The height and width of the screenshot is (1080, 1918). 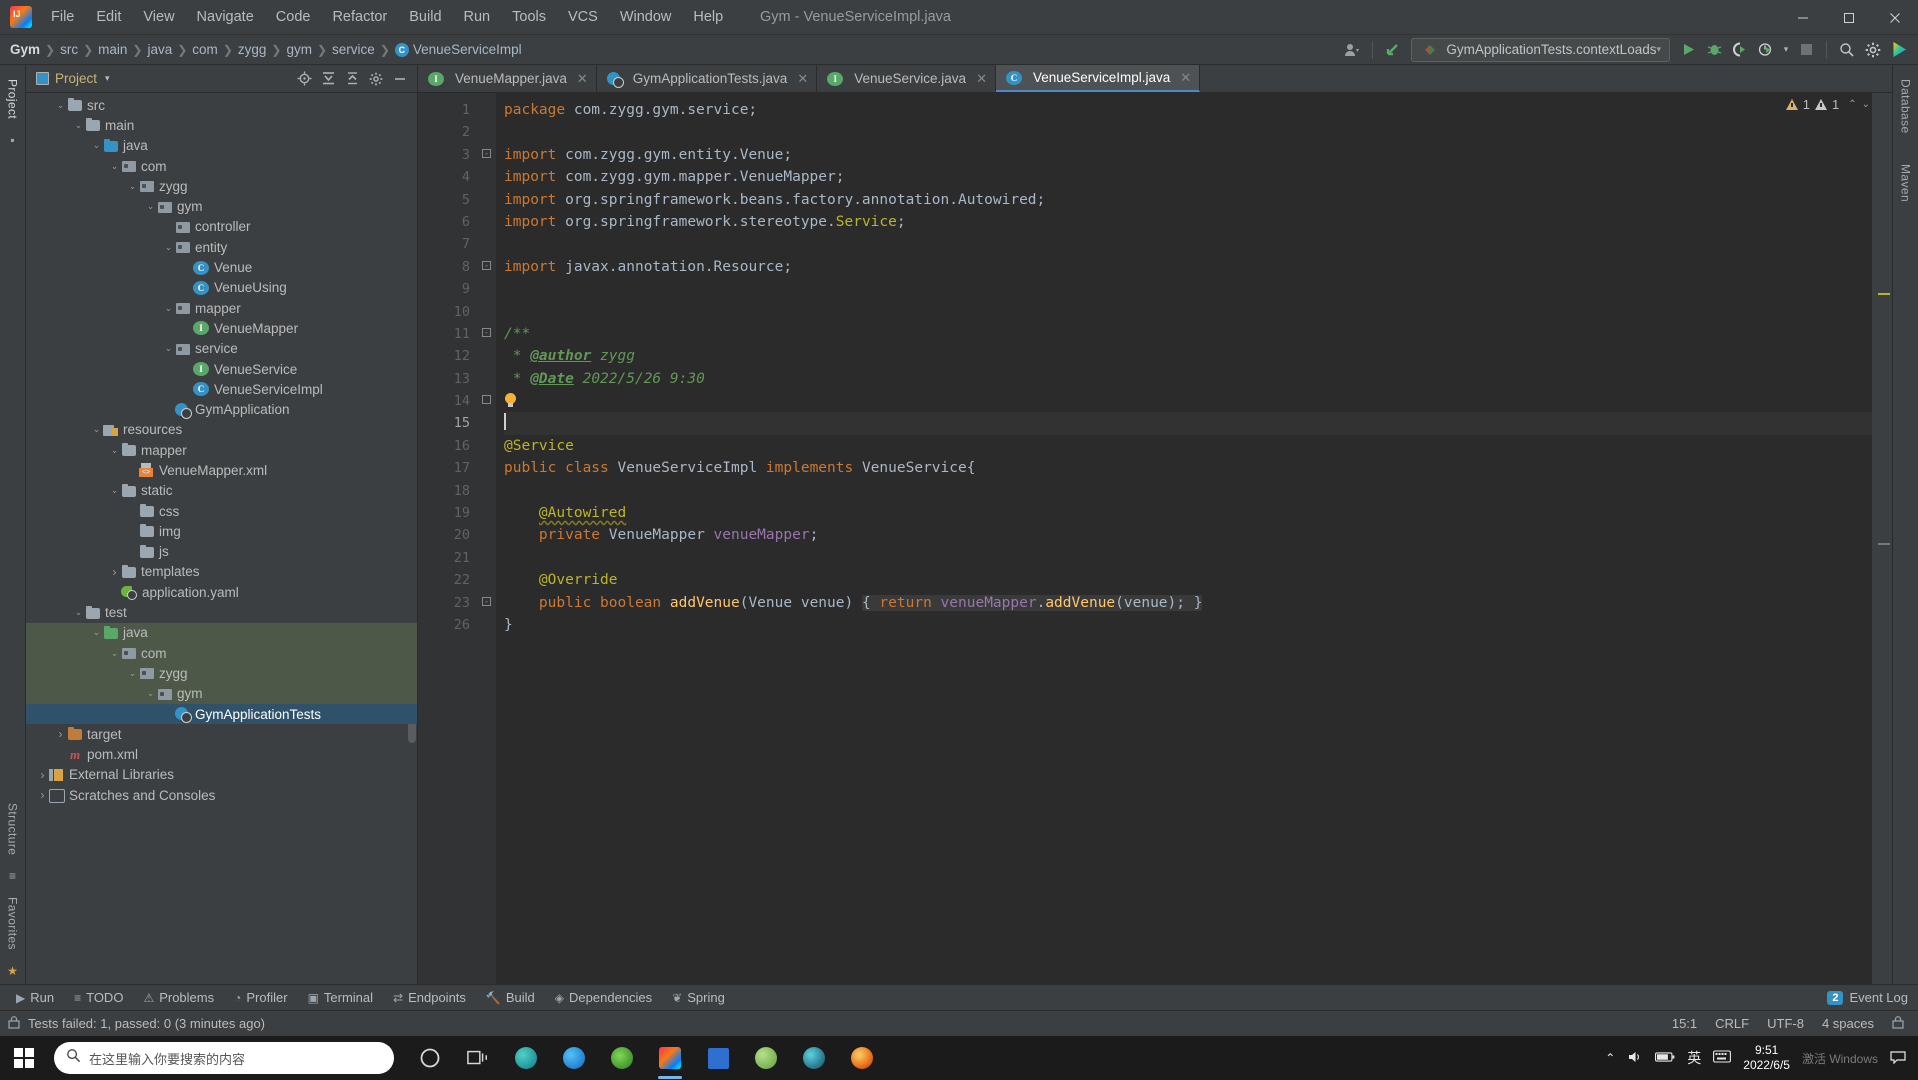 I want to click on breadcrumb-gym-pkg: gym, so click(x=299, y=49).